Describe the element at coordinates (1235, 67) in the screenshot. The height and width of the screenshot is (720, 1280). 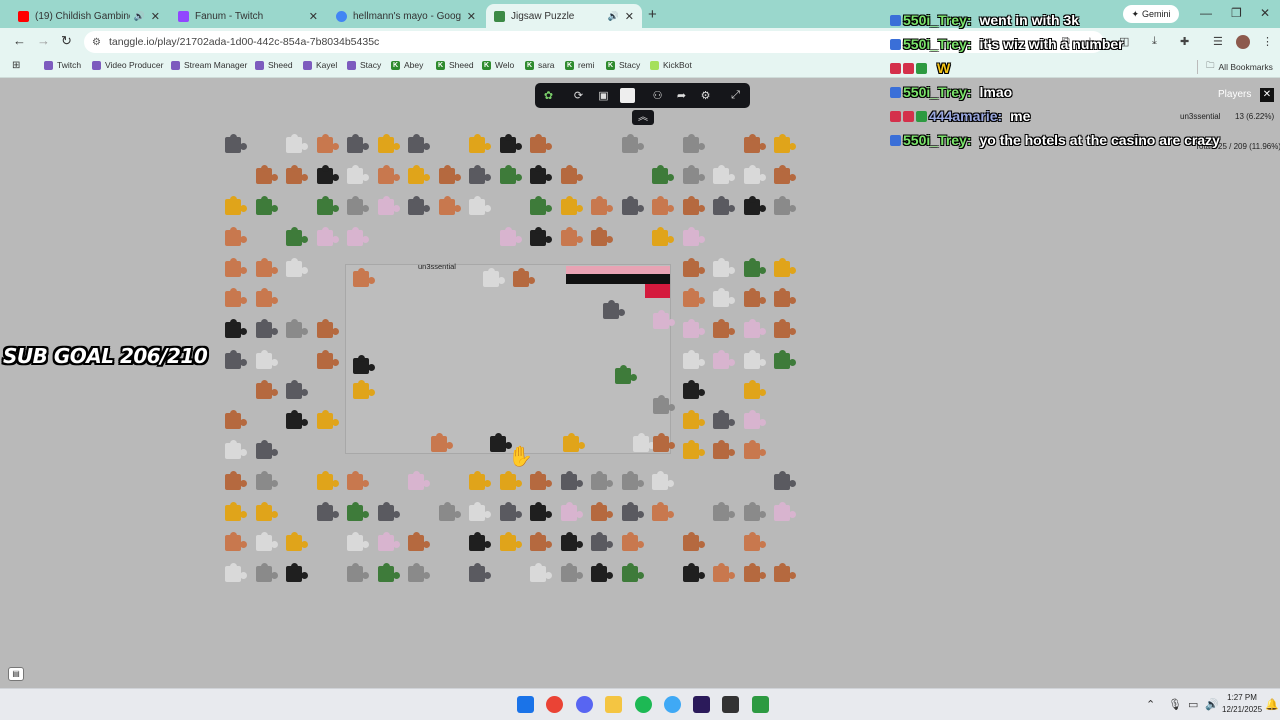
I see `all-bookmarks-button: 🗀 All Bookmarks` at that location.